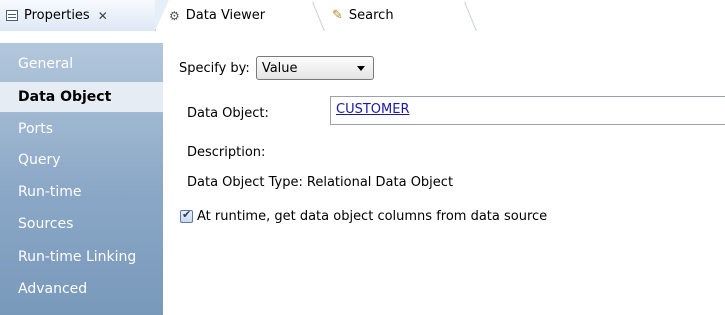 The image size is (725, 315). I want to click on sidebar-item-data-object: Data Object, so click(81, 97).